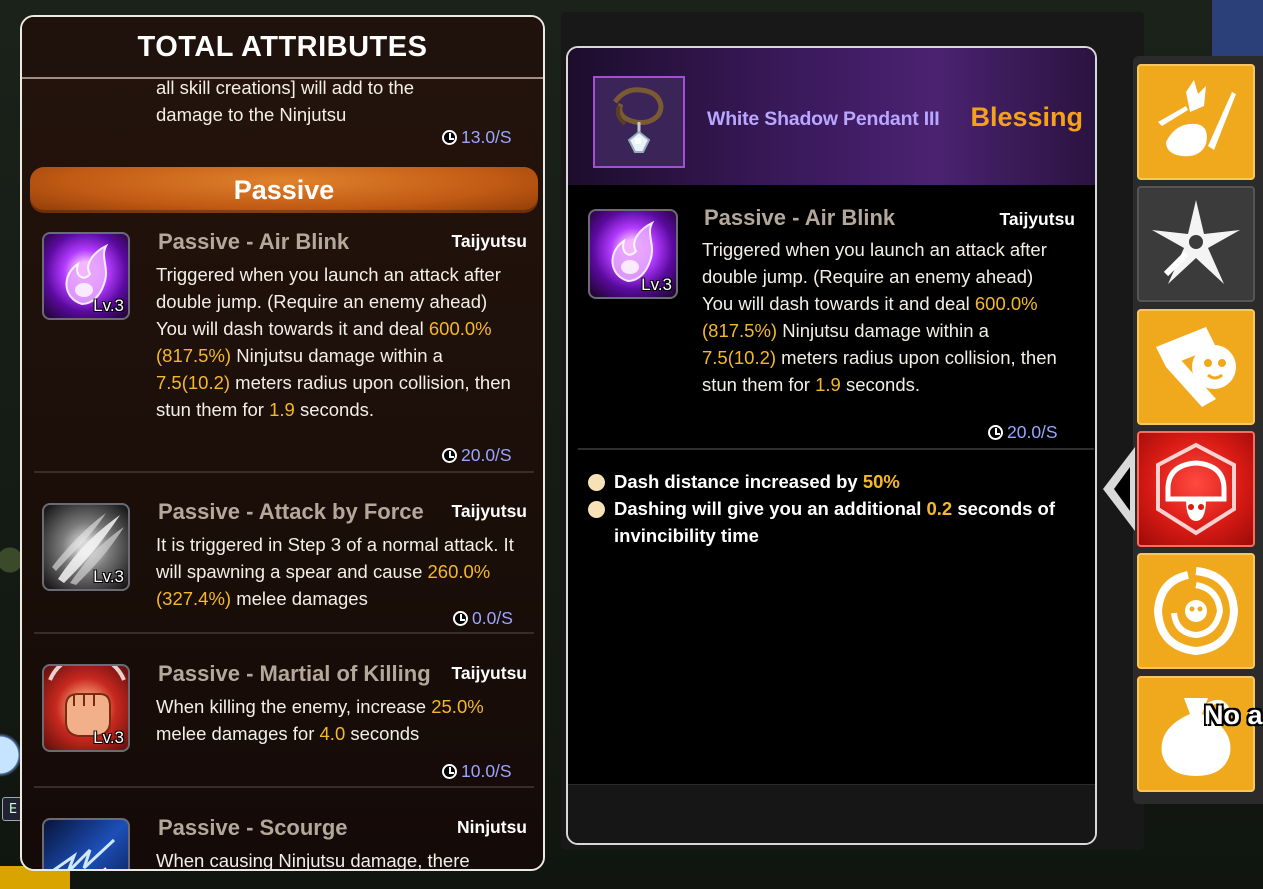  Describe the element at coordinates (828, 481) in the screenshot. I see `item-bonus: Dash distance increased by 50%` at that location.